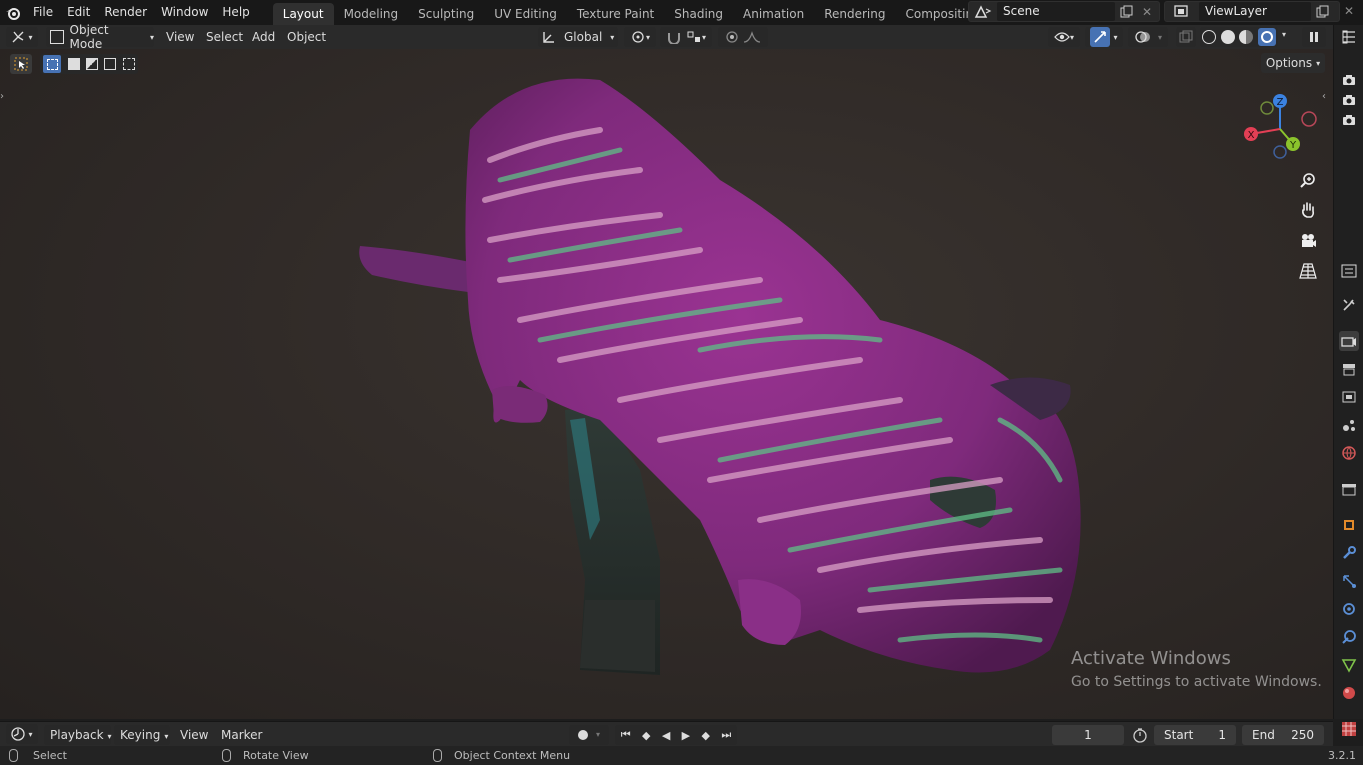  What do you see at coordinates (100, 37) in the screenshot?
I see `mode-dropdown: Object Mode ▾` at bounding box center [100, 37].